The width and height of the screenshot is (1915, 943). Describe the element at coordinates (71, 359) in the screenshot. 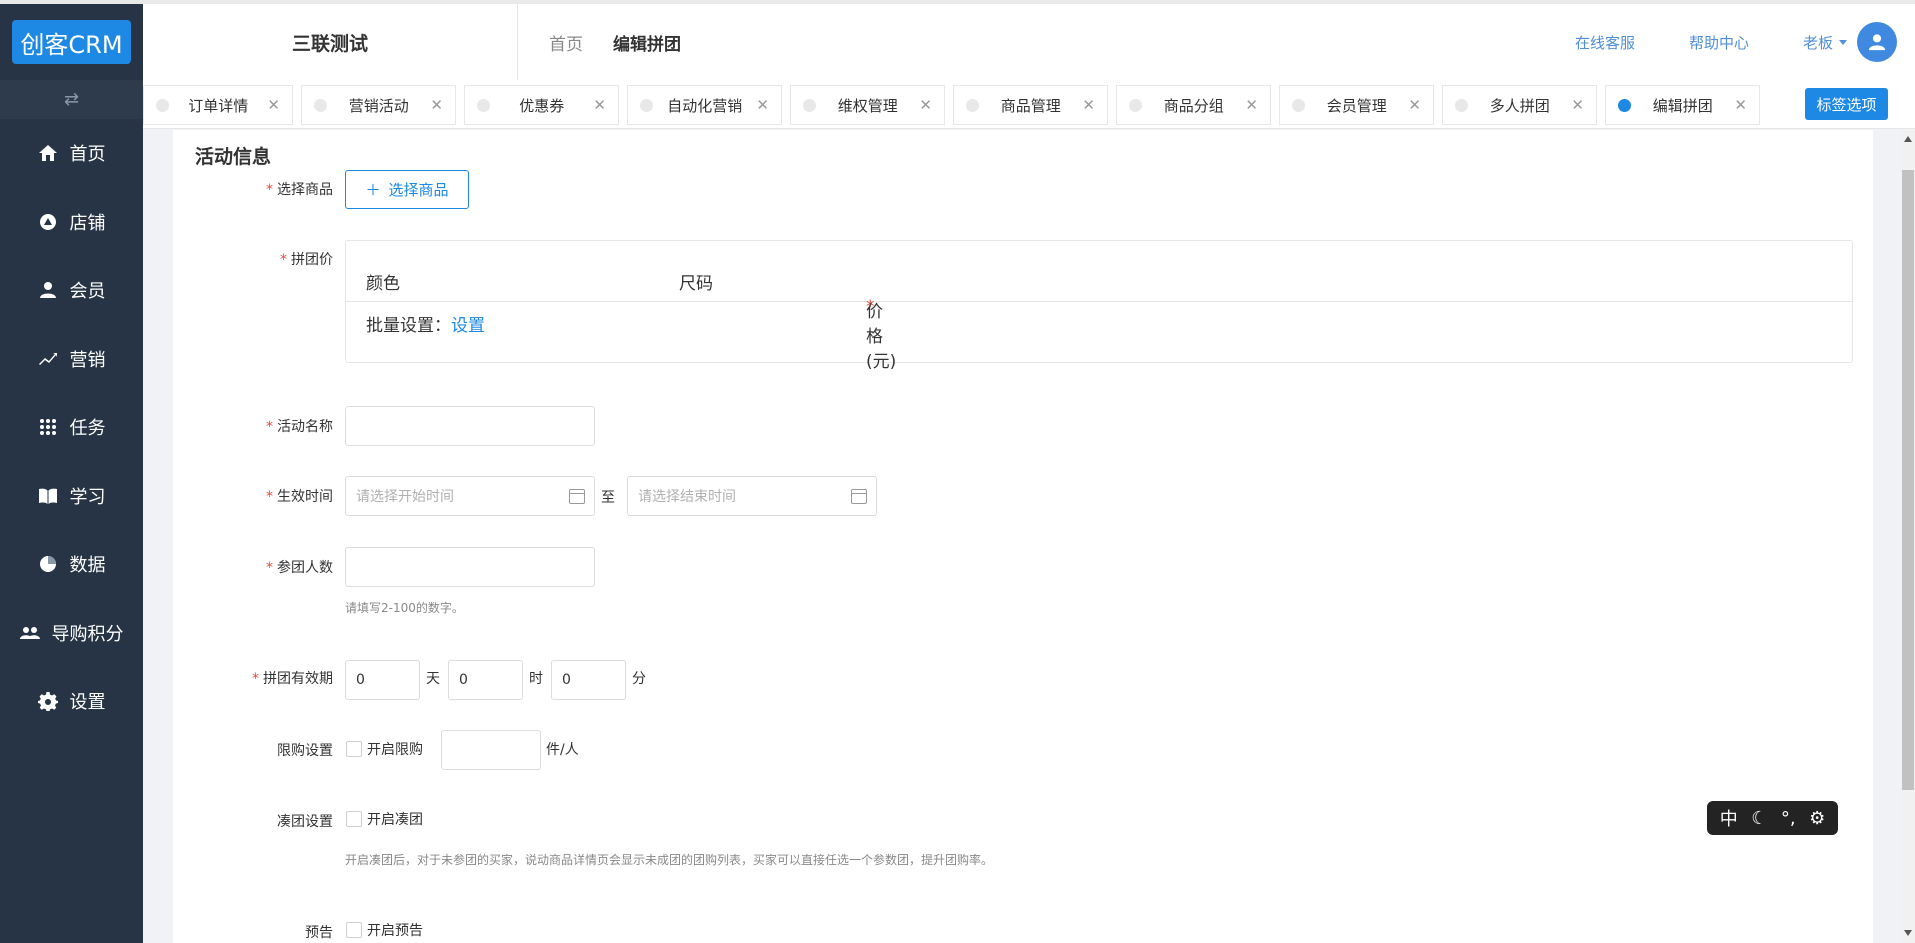

I see `sidebar-item-marketing: 营销` at that location.